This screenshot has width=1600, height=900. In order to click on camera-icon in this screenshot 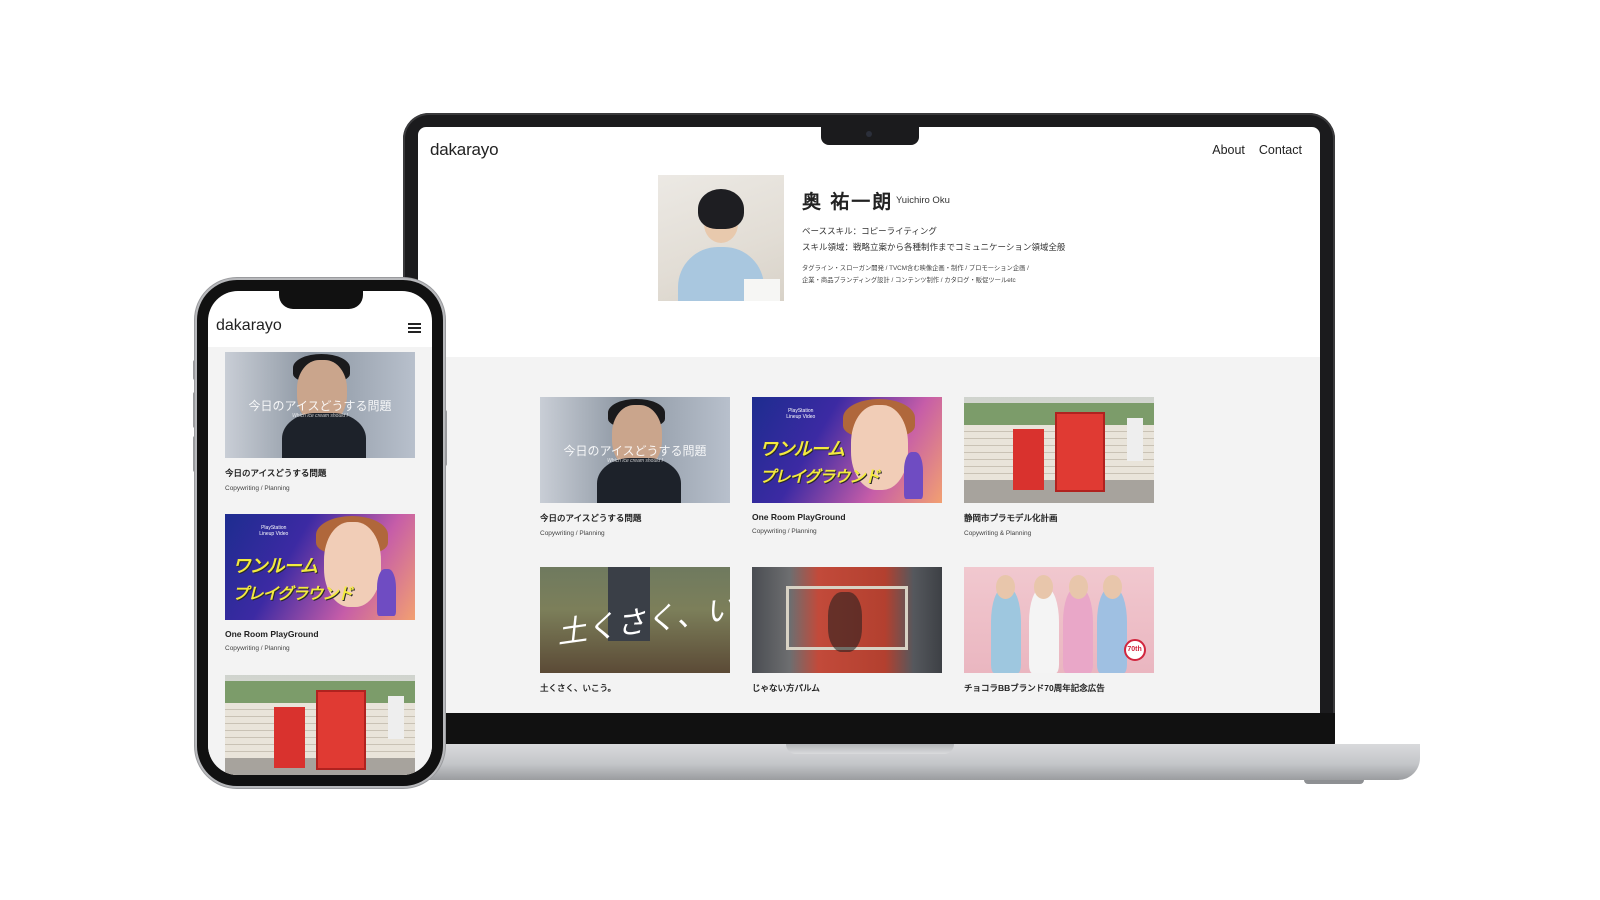, I will do `click(869, 134)`.